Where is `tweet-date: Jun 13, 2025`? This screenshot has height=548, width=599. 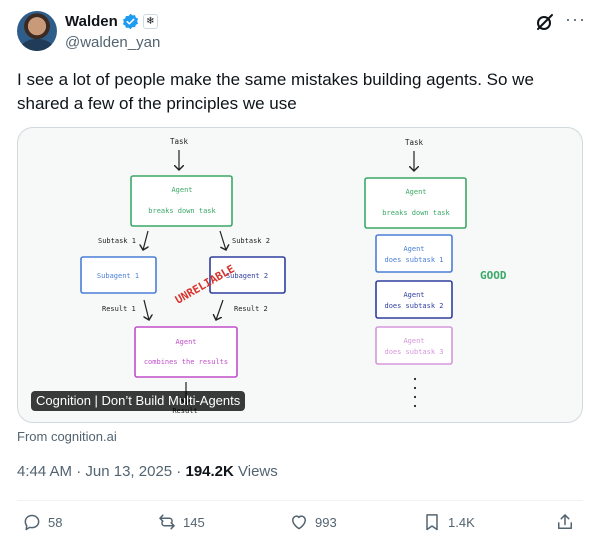 tweet-date: Jun 13, 2025 is located at coordinates (128, 471).